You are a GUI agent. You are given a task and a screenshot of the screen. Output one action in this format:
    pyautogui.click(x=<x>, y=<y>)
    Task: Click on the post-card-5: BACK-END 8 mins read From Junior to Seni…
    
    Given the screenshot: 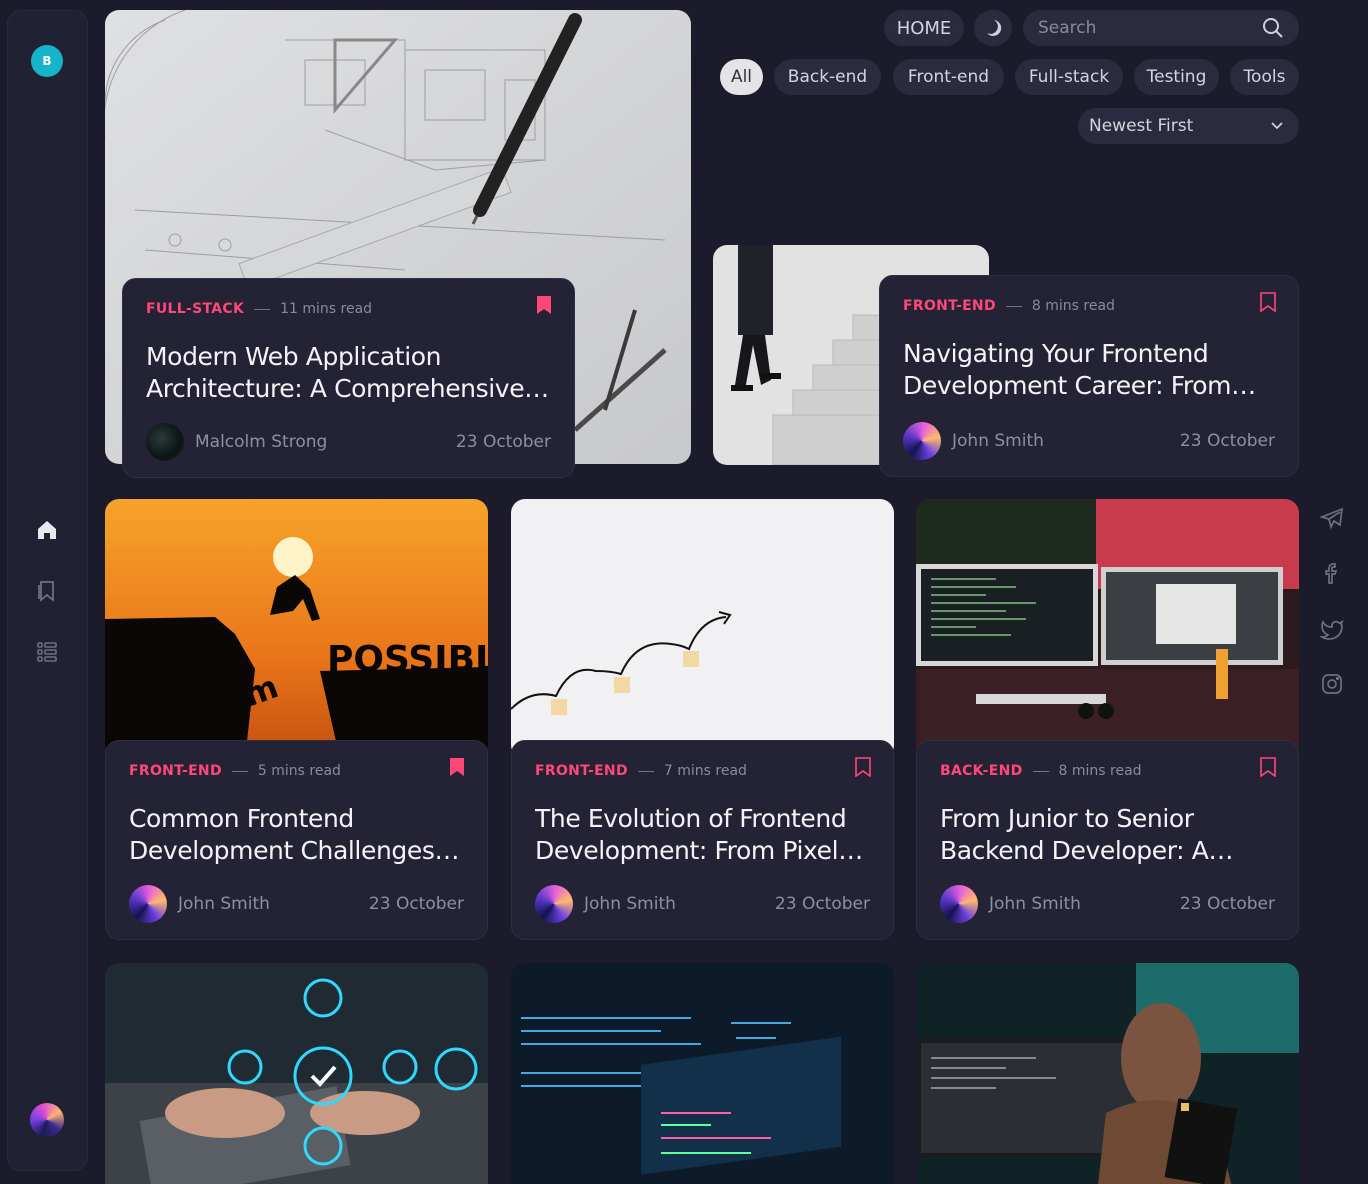 What is the action you would take?
    pyautogui.click(x=1107, y=840)
    